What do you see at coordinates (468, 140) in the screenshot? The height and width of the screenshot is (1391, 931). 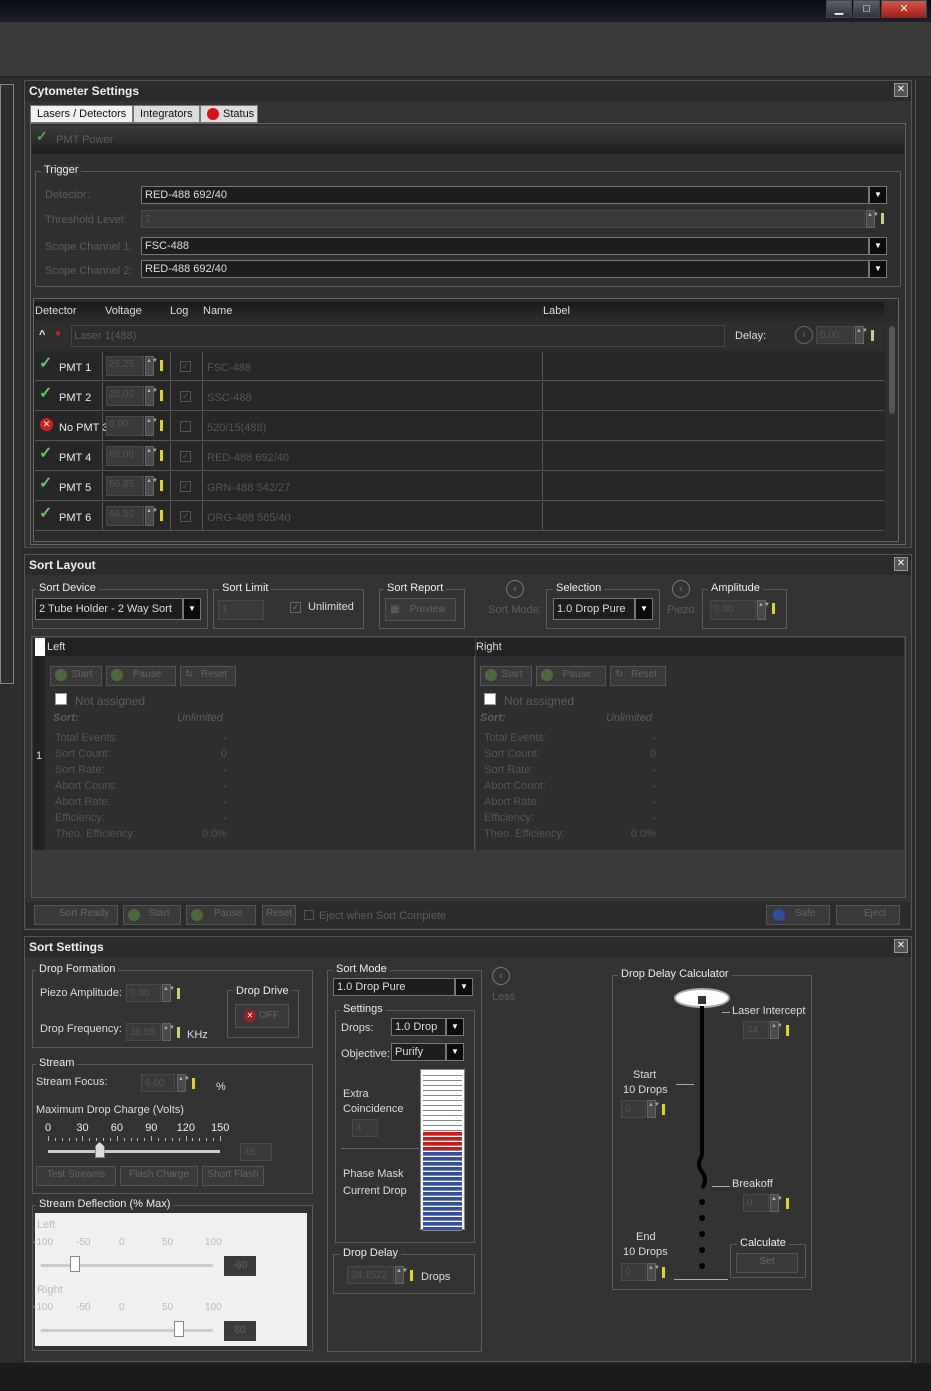 I see `pmt-power-bar: ✓ PMT Power` at bounding box center [468, 140].